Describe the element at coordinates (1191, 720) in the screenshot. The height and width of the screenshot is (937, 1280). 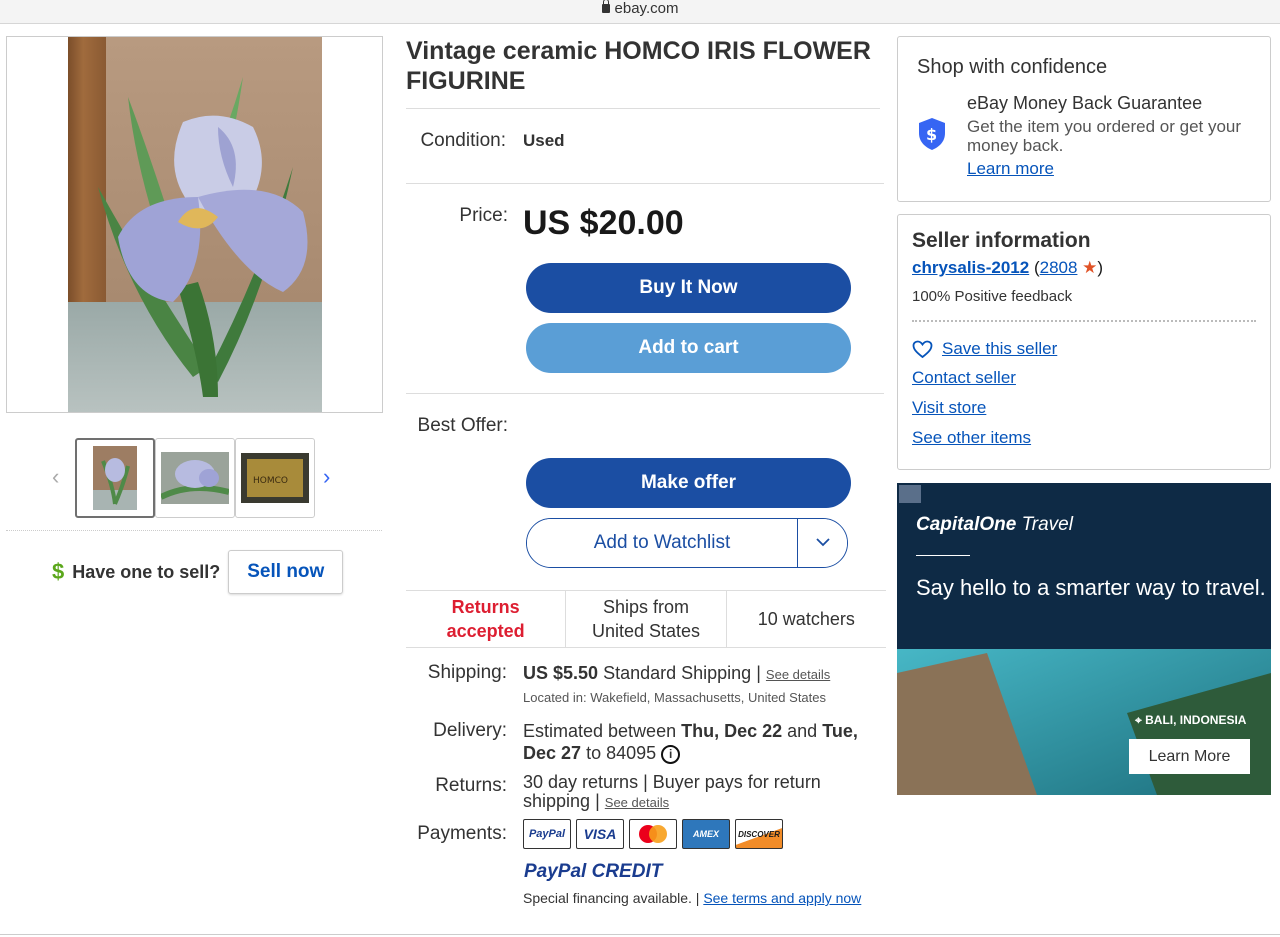
I see `ad-location: ⌖ BALI, INDONESIA` at that location.